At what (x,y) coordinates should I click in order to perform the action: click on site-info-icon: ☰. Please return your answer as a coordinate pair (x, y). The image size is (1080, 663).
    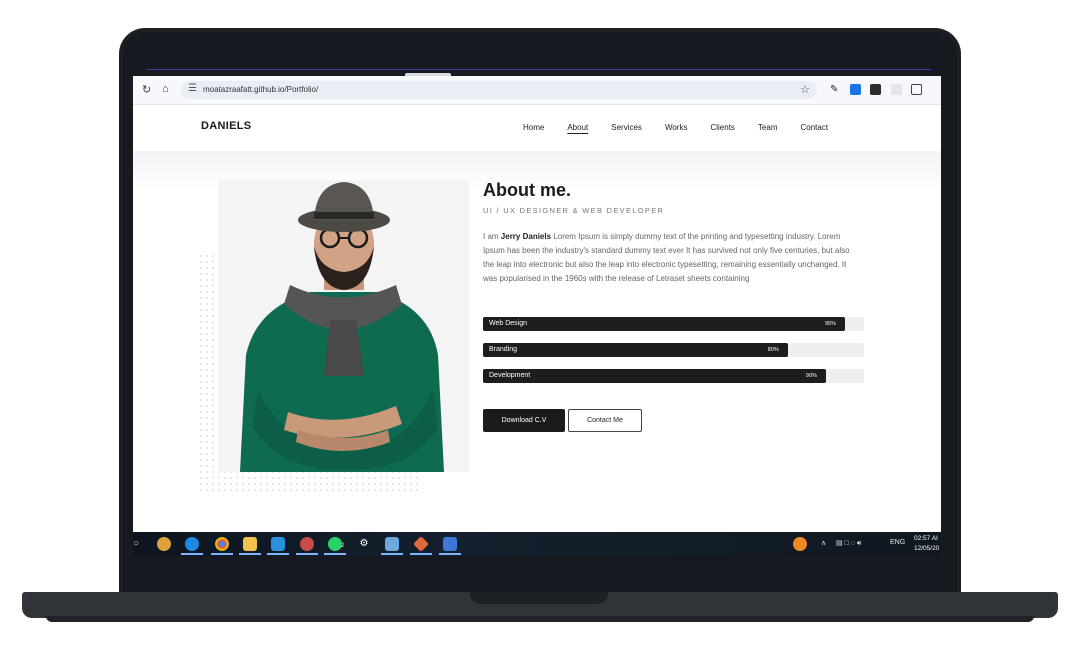
    Looking at the image, I should click on (192, 88).